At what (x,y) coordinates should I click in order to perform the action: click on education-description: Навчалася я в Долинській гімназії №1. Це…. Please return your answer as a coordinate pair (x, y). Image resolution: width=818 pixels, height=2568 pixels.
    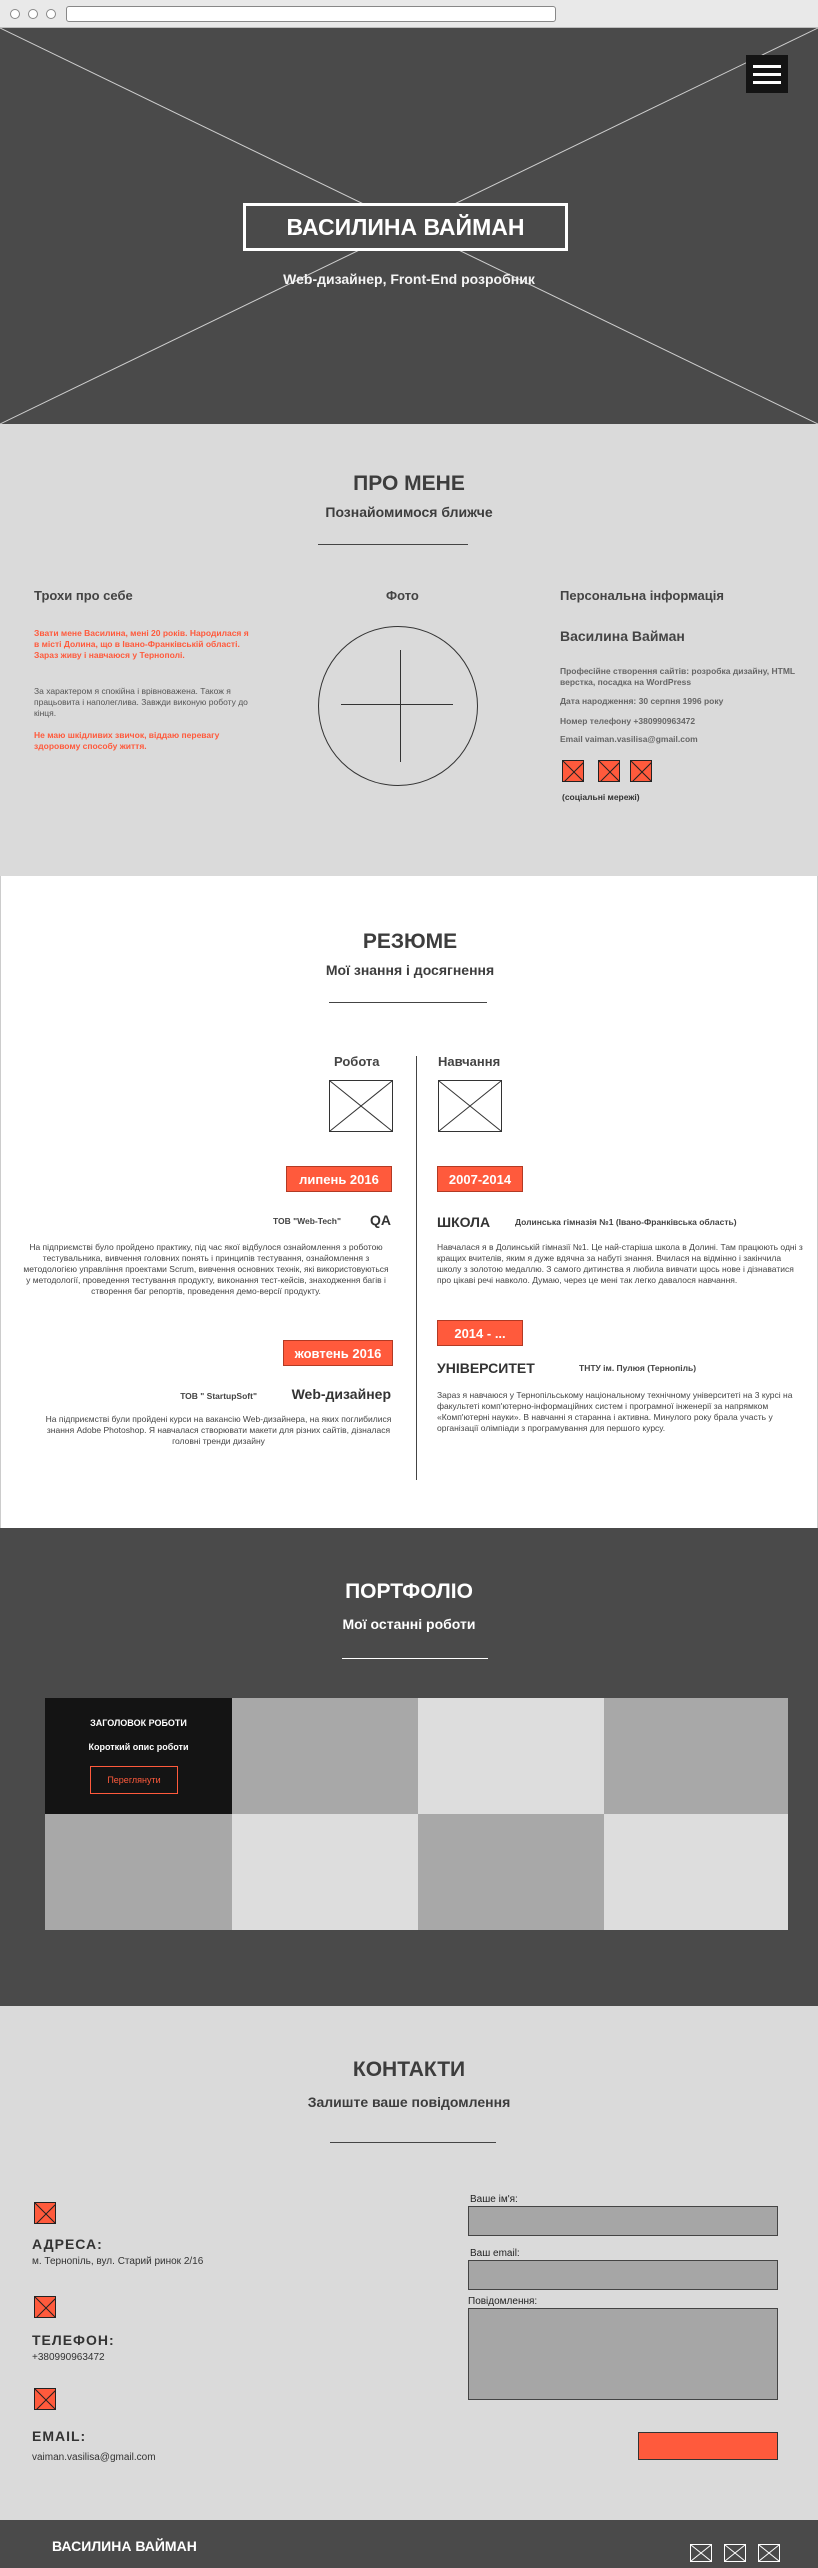
    Looking at the image, I should click on (620, 1263).